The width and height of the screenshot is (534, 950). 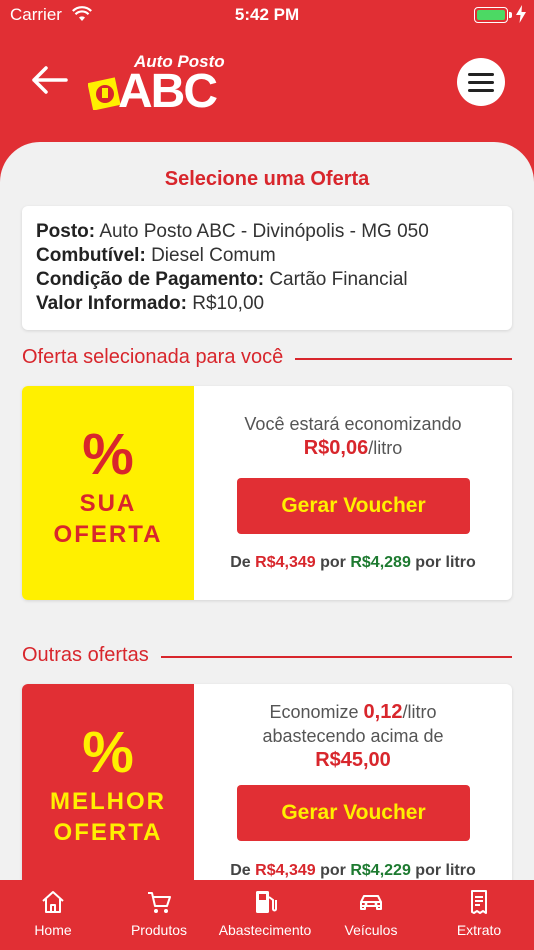 What do you see at coordinates (222, 279) in the screenshot?
I see `pagamento-row: Condição de Pagamento: Cartão Financial` at bounding box center [222, 279].